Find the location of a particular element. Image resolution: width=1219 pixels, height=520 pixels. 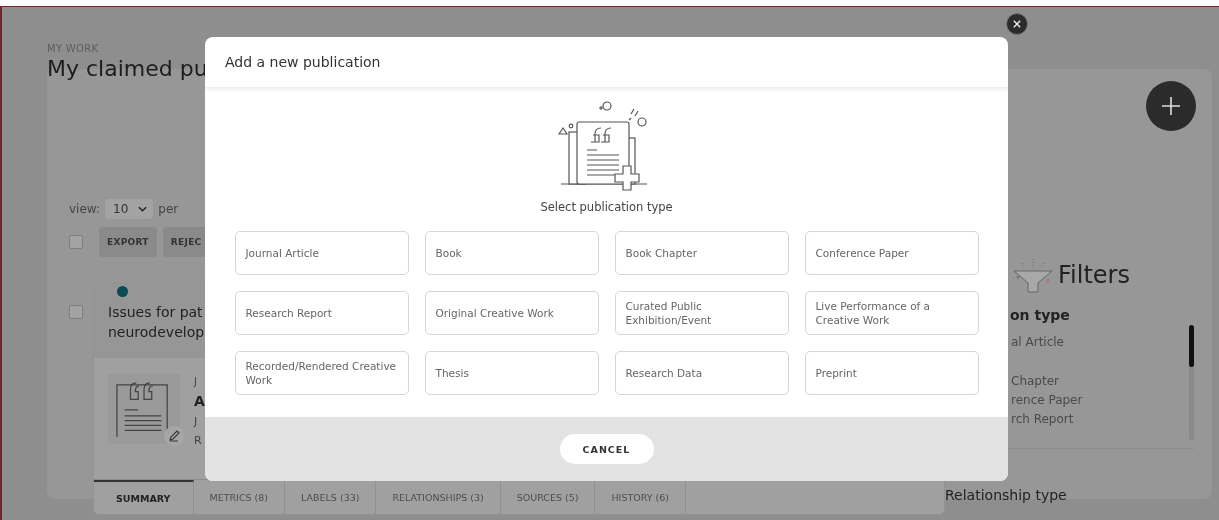

item-checkbox is located at coordinates (76, 312).